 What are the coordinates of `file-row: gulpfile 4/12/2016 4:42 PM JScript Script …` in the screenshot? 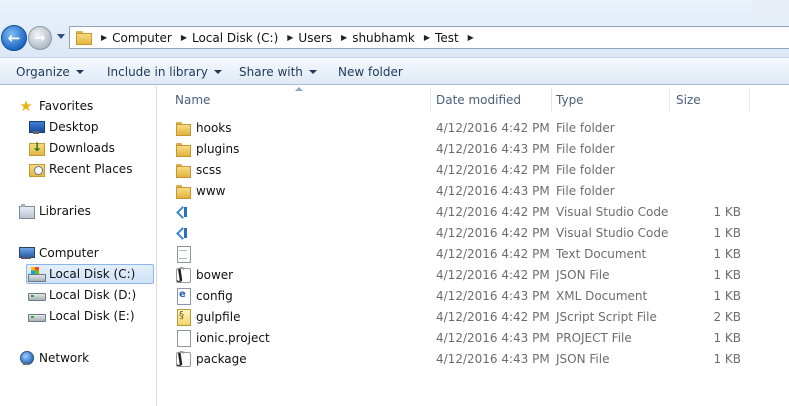 It's located at (473, 317).